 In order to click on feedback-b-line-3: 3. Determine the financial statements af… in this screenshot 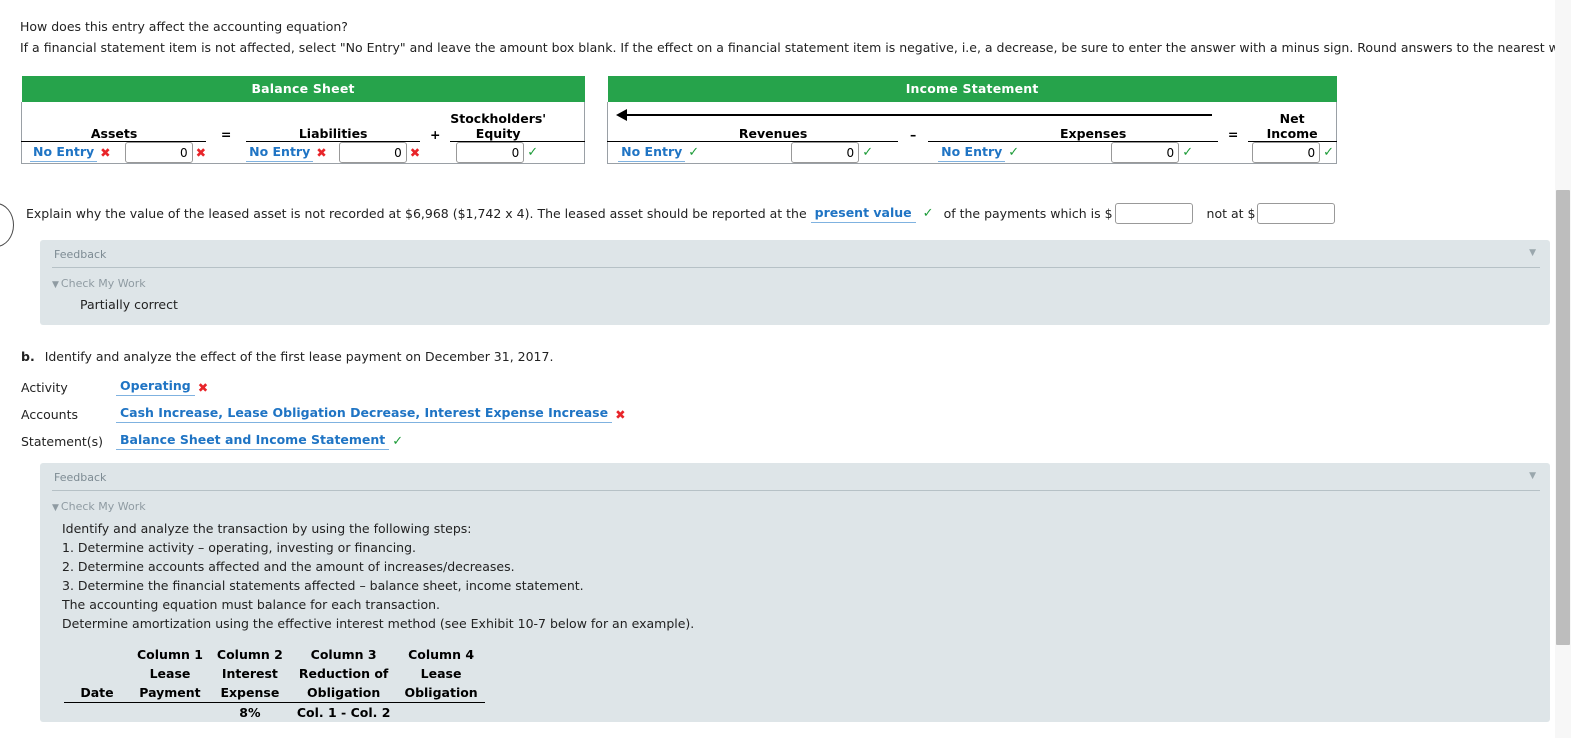, I will do `click(323, 585)`.